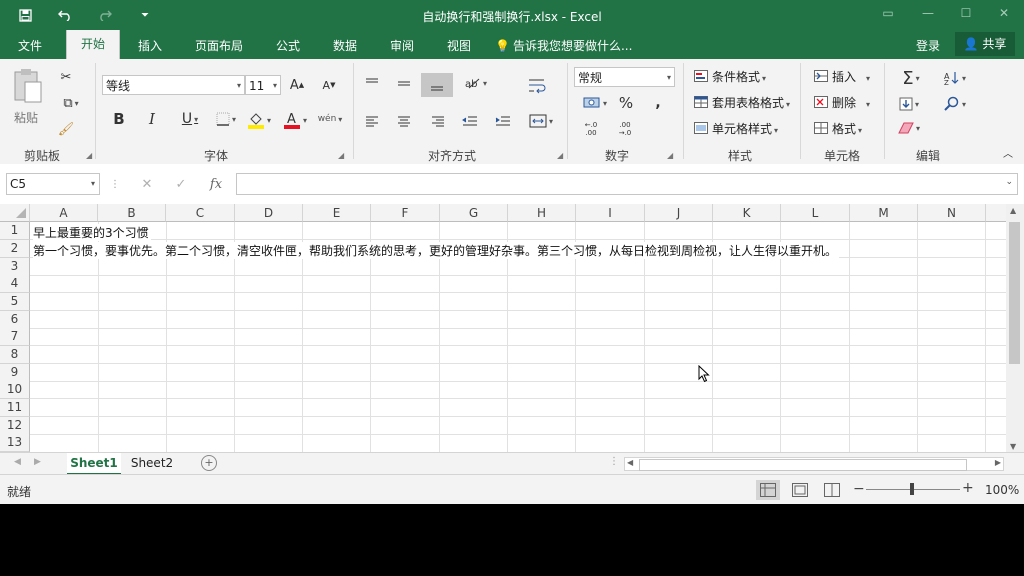 The height and width of the screenshot is (576, 1024). I want to click on font-color-icon: A ▾, so click(295, 120).